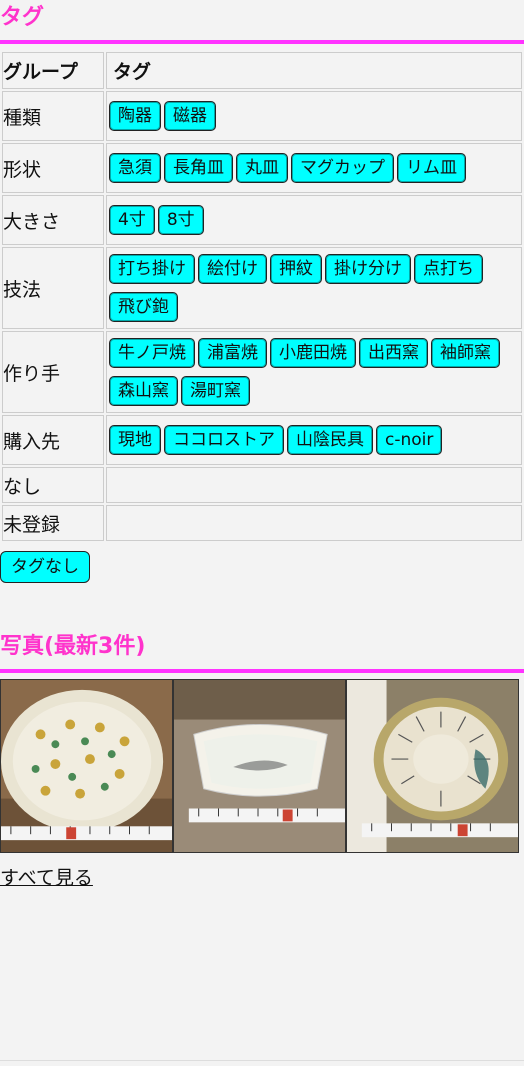 Image resolution: width=524 pixels, height=1066 pixels. What do you see at coordinates (45, 567) in the screenshot?
I see `no-tag-button: タグなし` at bounding box center [45, 567].